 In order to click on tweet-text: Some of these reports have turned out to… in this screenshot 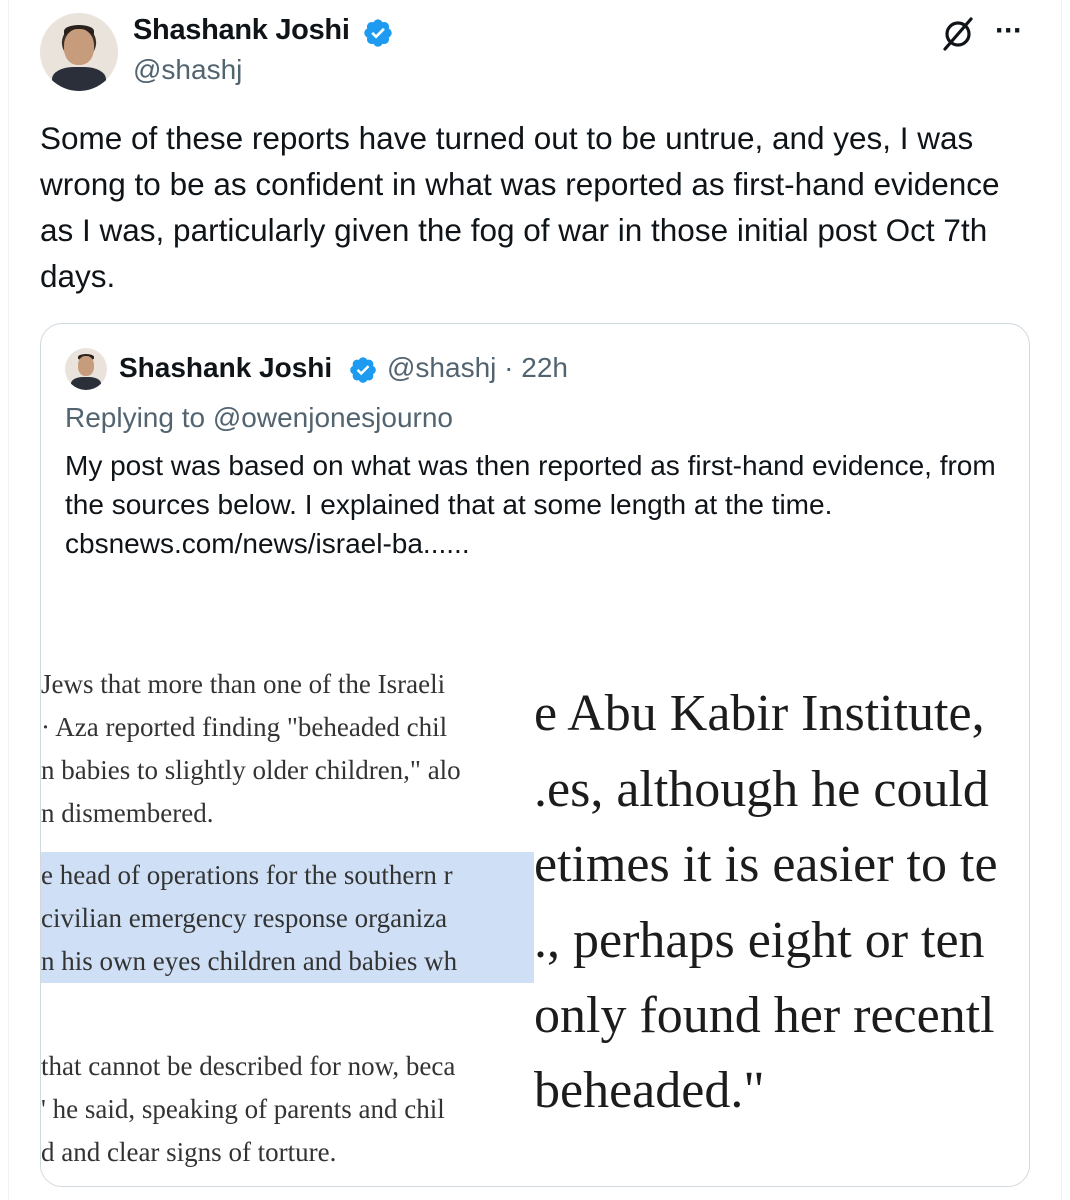, I will do `click(520, 207)`.